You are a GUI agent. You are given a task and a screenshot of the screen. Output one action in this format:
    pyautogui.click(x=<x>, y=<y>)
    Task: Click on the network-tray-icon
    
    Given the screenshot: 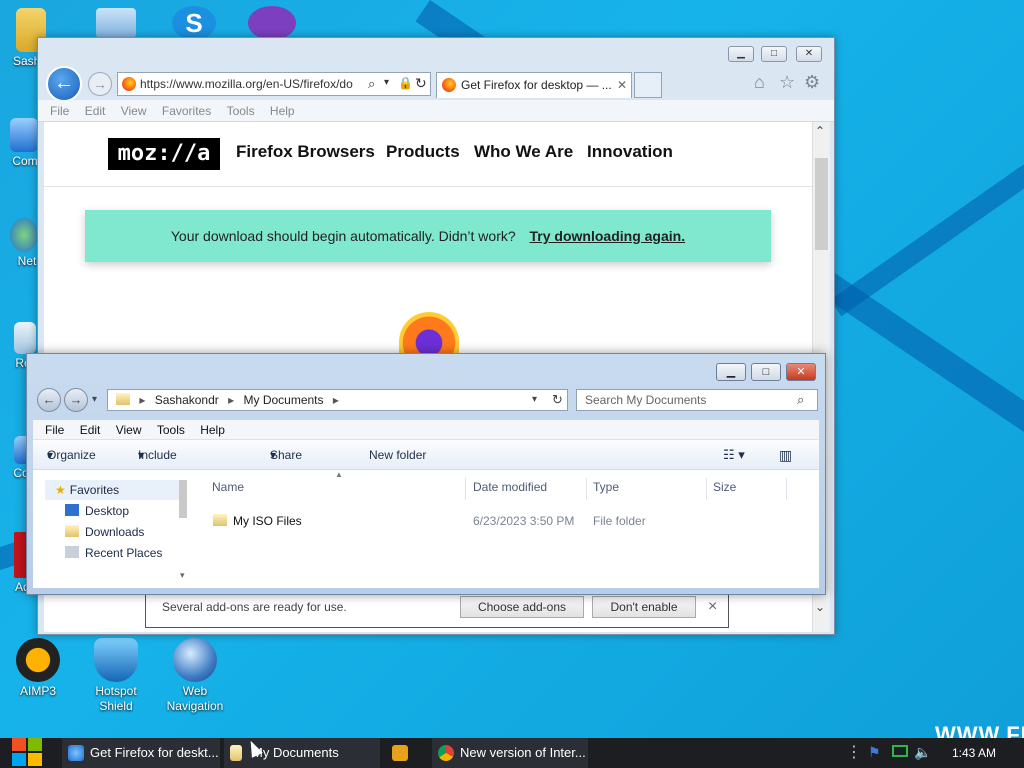 What is the action you would take?
    pyautogui.click(x=900, y=751)
    